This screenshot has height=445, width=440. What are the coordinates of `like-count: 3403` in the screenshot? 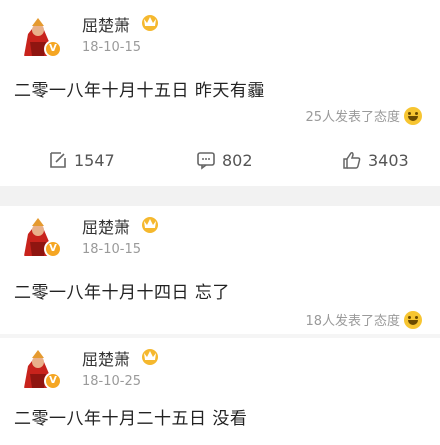 It's located at (388, 160).